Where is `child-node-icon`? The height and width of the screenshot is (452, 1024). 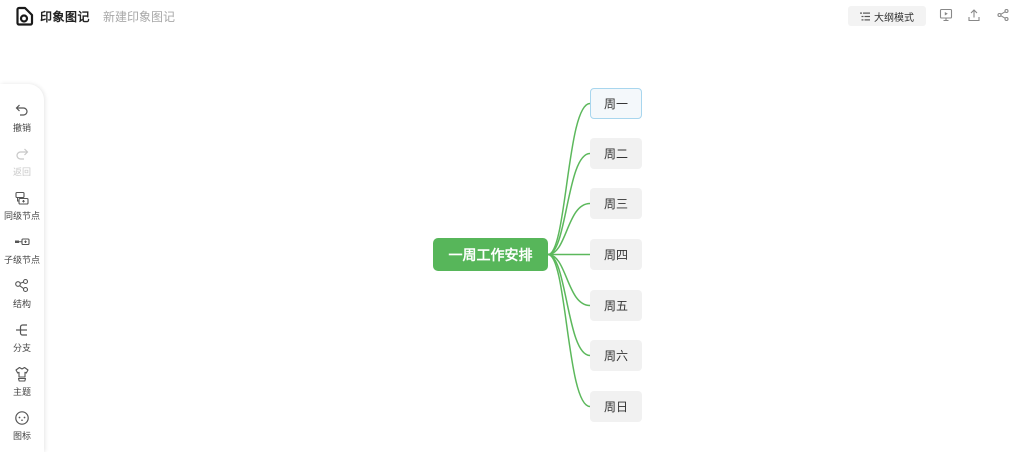
child-node-icon is located at coordinates (22, 242).